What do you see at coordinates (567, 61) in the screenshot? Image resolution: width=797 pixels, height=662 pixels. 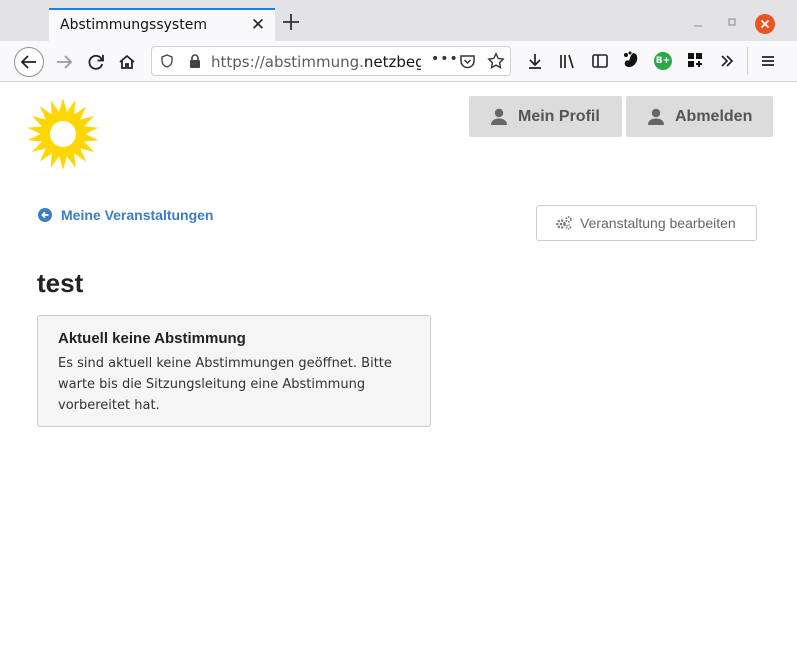 I see `library-icon` at bounding box center [567, 61].